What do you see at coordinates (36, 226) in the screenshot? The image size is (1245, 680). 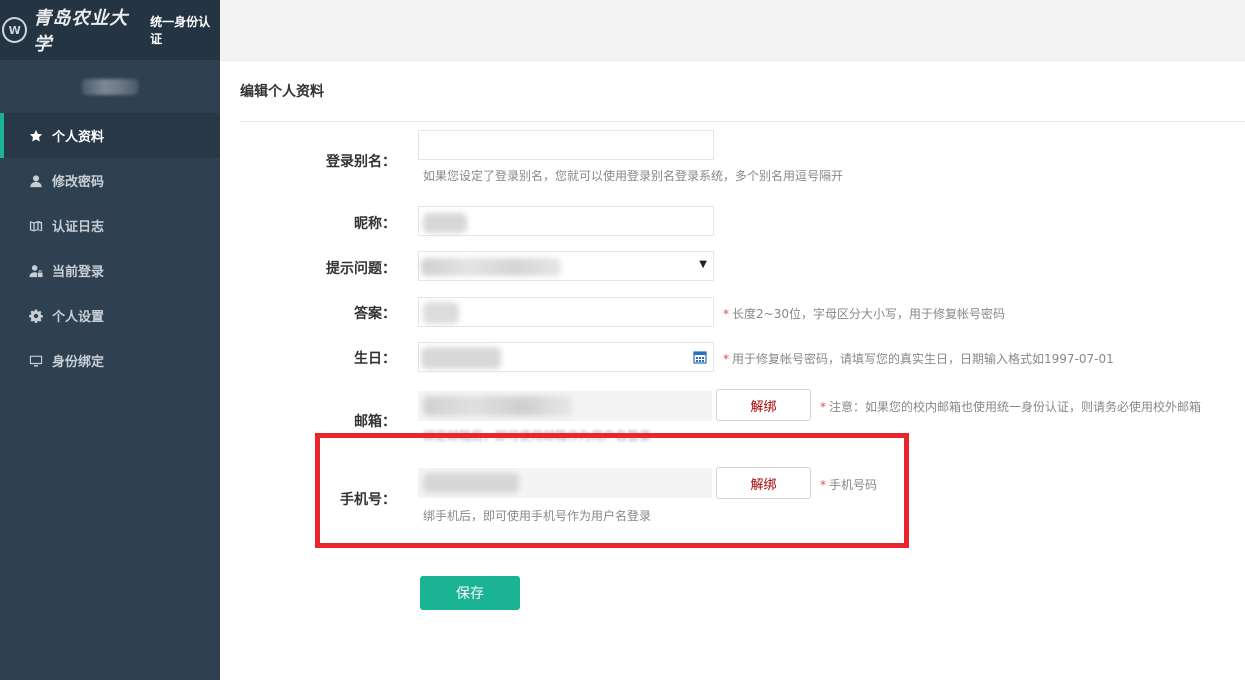 I see `book-icon` at bounding box center [36, 226].